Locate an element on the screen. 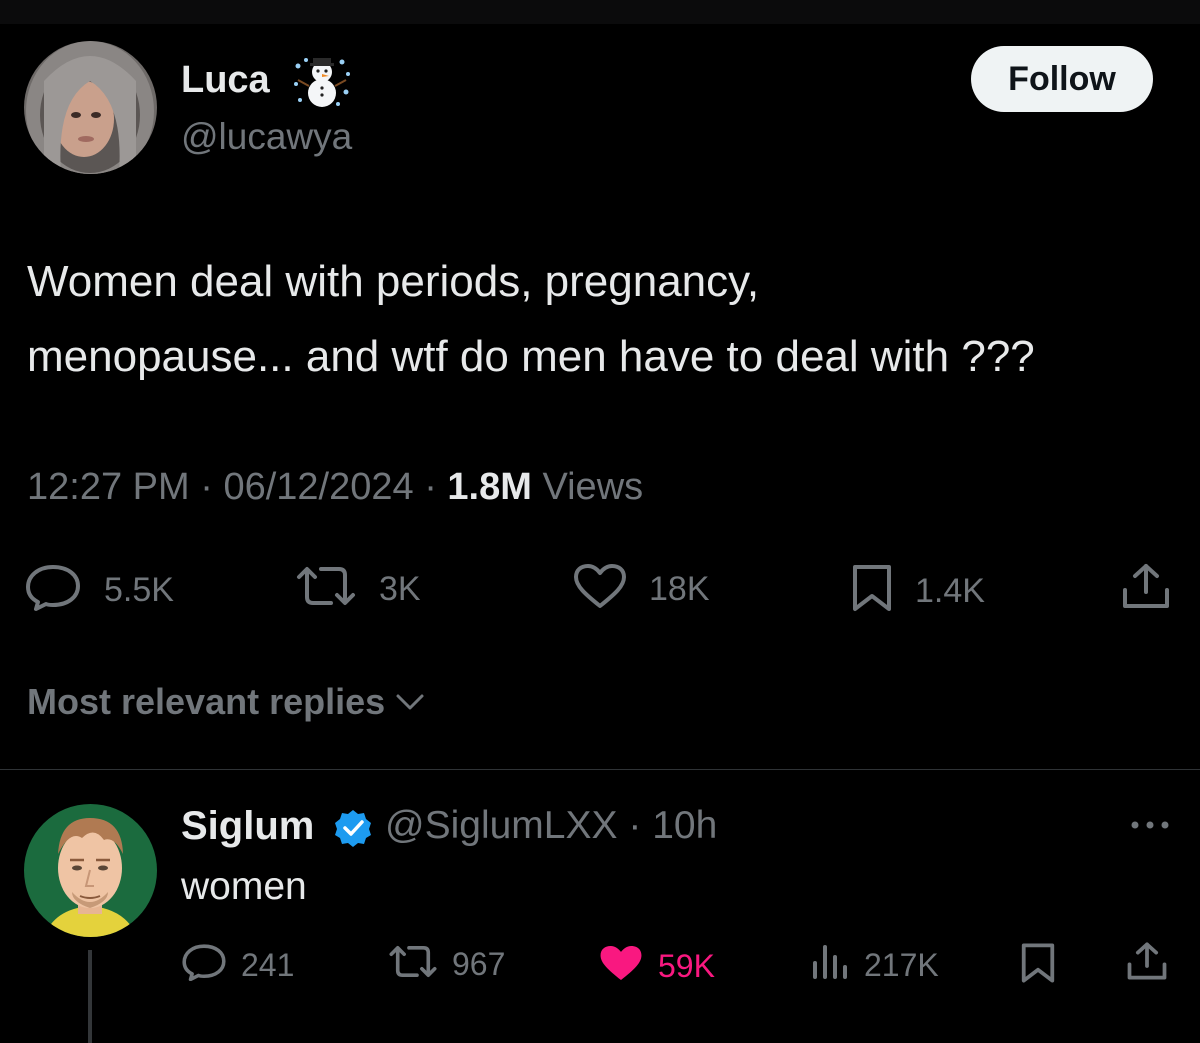 This screenshot has width=1200, height=1043. reply-author-handle: @SiglumLXX is located at coordinates (501, 825).